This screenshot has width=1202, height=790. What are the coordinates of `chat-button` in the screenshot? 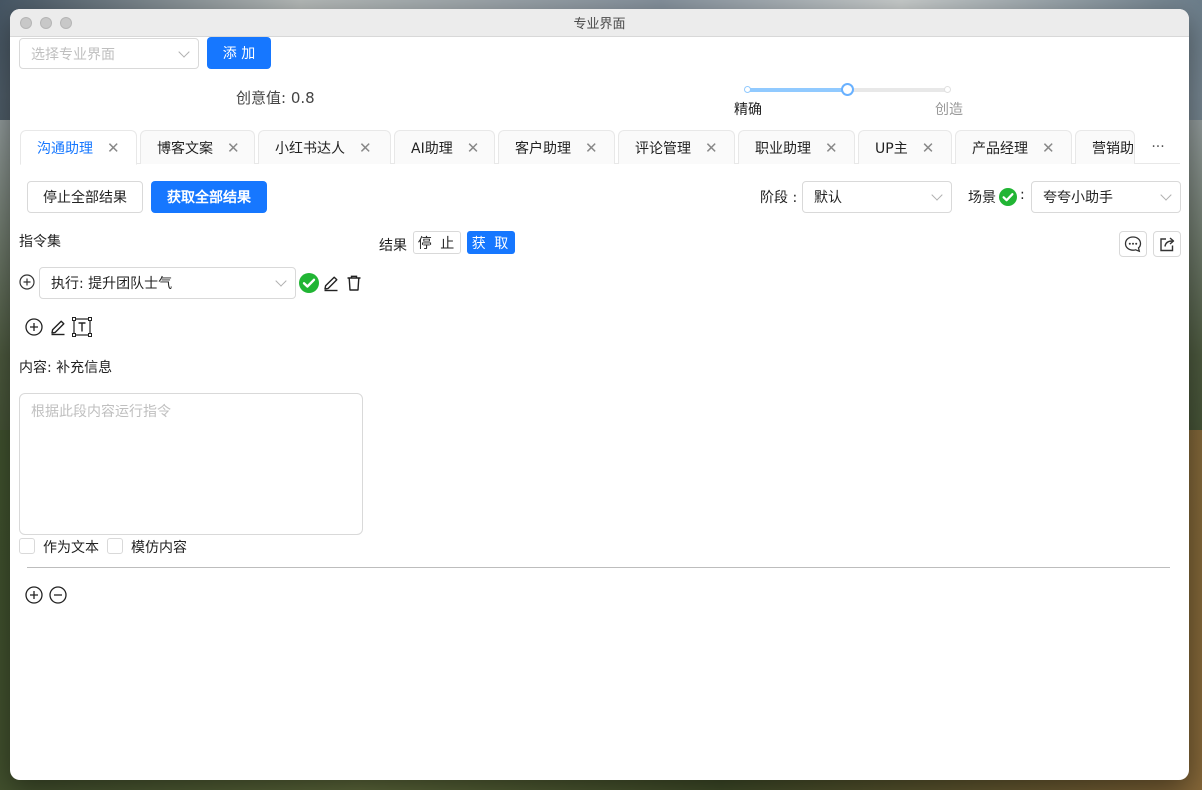 It's located at (1133, 244).